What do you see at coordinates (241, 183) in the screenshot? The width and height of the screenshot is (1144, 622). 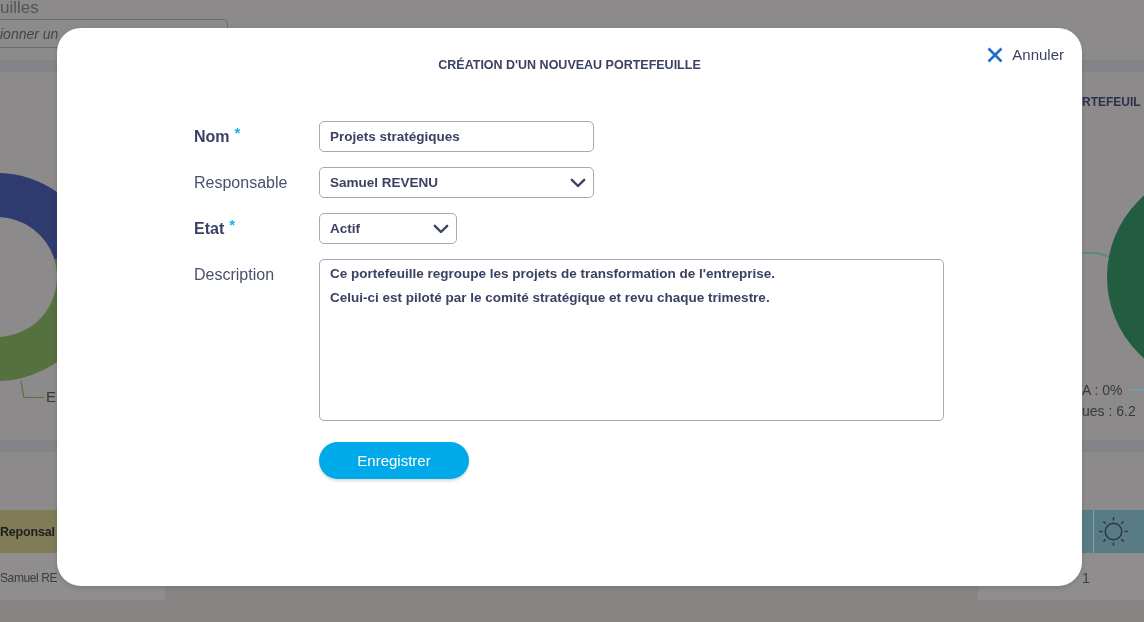 I see `field-label: Responsable` at bounding box center [241, 183].